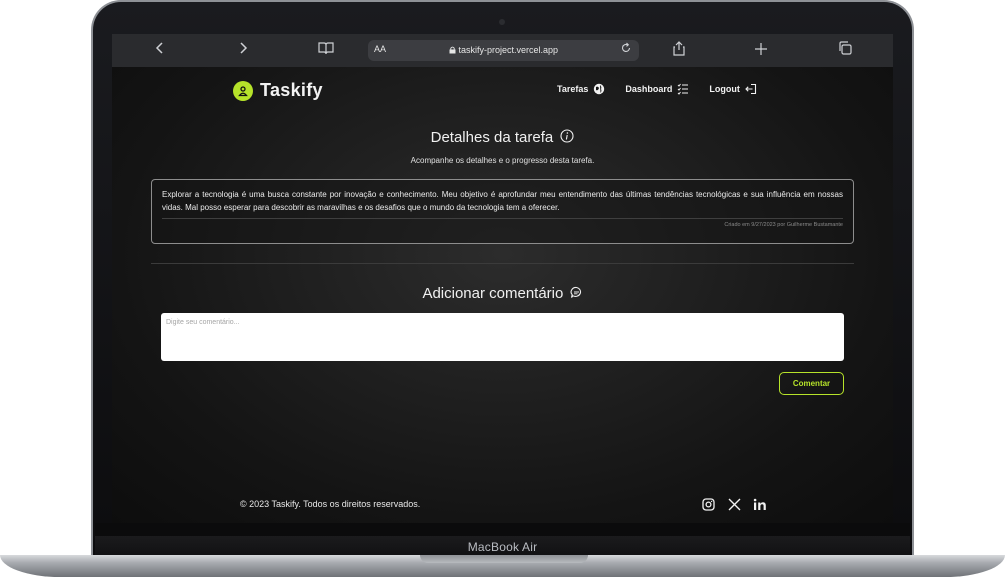 The width and height of the screenshot is (1005, 577). What do you see at coordinates (724, 89) in the screenshot?
I see `nav-logout-label: Logout` at bounding box center [724, 89].